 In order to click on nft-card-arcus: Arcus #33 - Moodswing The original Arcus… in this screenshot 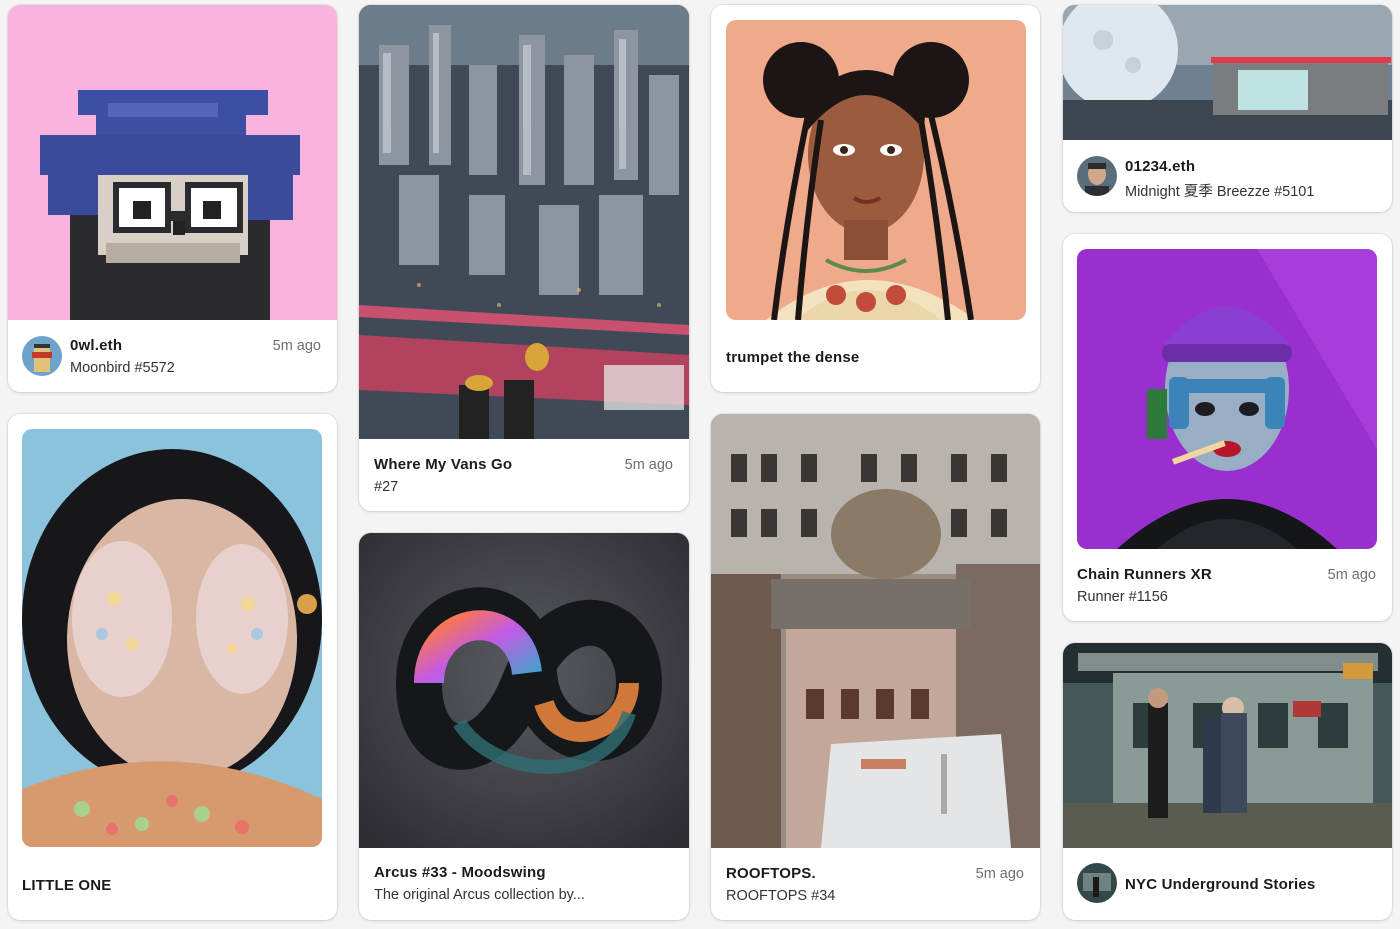, I will do `click(524, 726)`.